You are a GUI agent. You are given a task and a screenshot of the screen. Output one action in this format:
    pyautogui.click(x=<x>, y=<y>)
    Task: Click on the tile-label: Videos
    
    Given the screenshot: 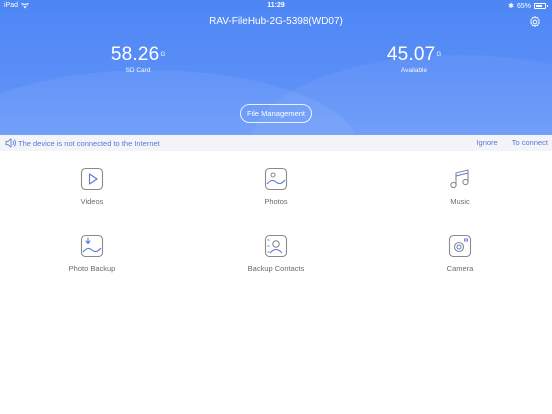 What is the action you would take?
    pyautogui.click(x=92, y=201)
    